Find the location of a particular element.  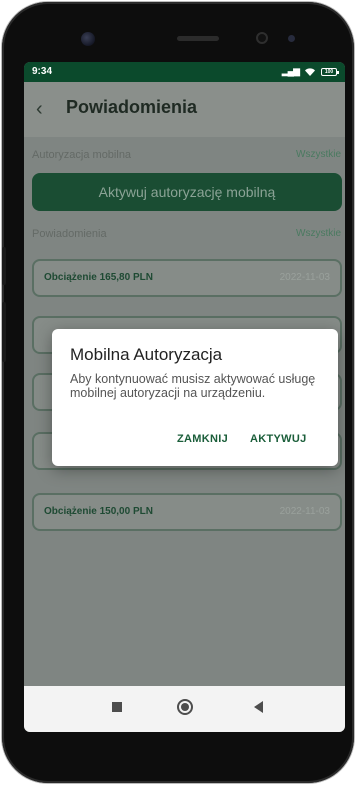

signal-icon: ▂▄▆ is located at coordinates (290, 71).